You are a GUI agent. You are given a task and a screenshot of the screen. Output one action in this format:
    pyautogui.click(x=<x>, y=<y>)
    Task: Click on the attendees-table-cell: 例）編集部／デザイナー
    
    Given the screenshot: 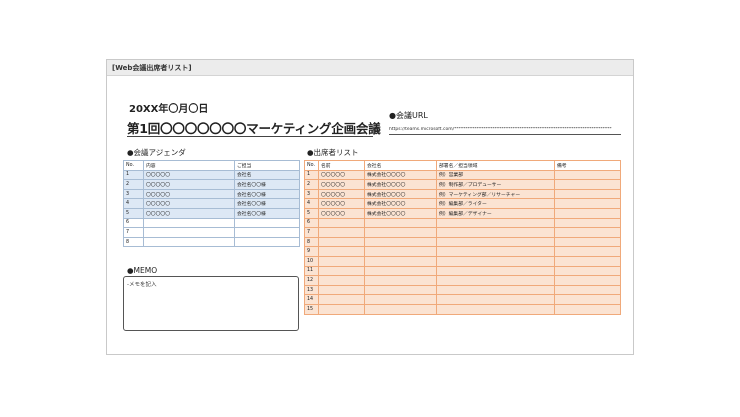 What is the action you would take?
    pyautogui.click(x=495, y=213)
    